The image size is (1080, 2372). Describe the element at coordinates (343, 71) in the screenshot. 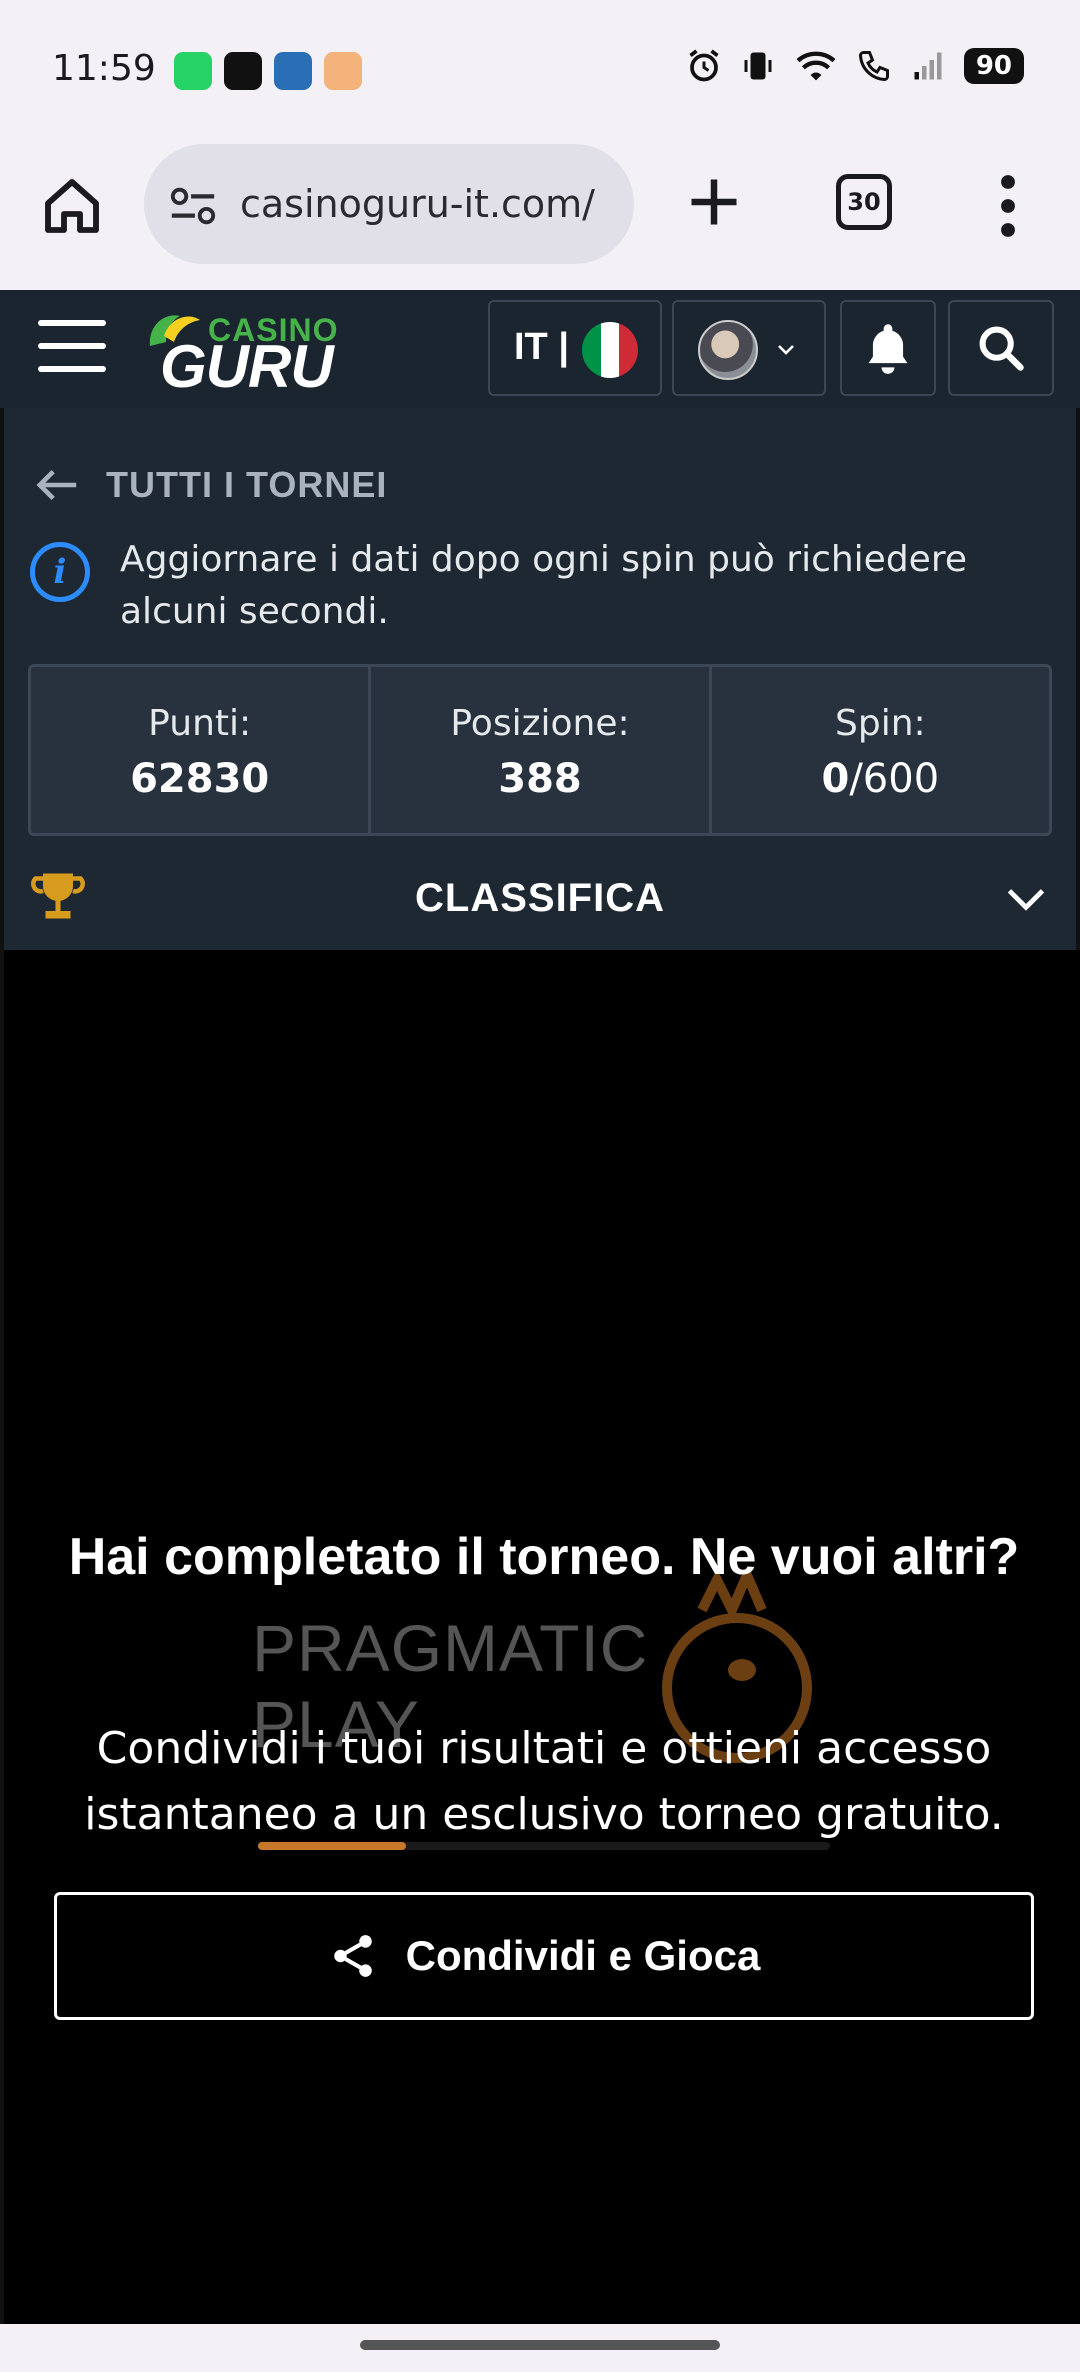

I see `amazon-icon` at that location.